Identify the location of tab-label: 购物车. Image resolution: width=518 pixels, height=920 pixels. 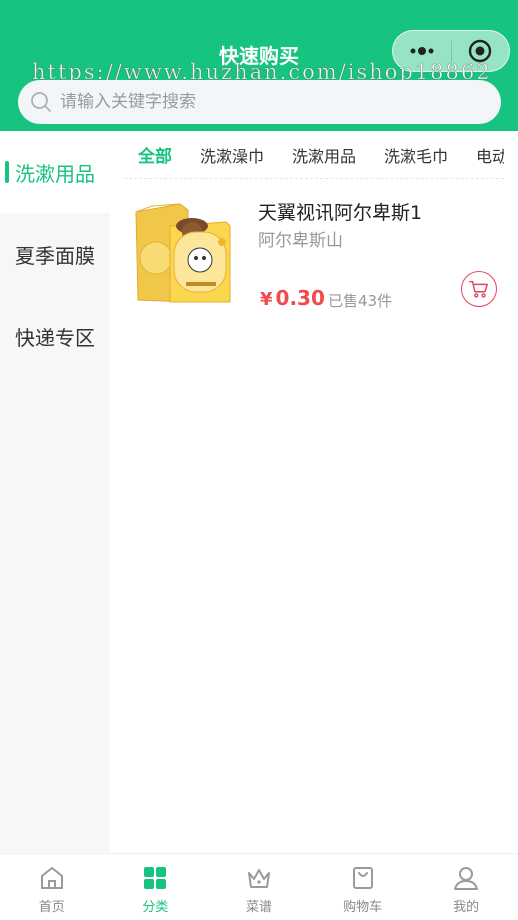
(363, 907).